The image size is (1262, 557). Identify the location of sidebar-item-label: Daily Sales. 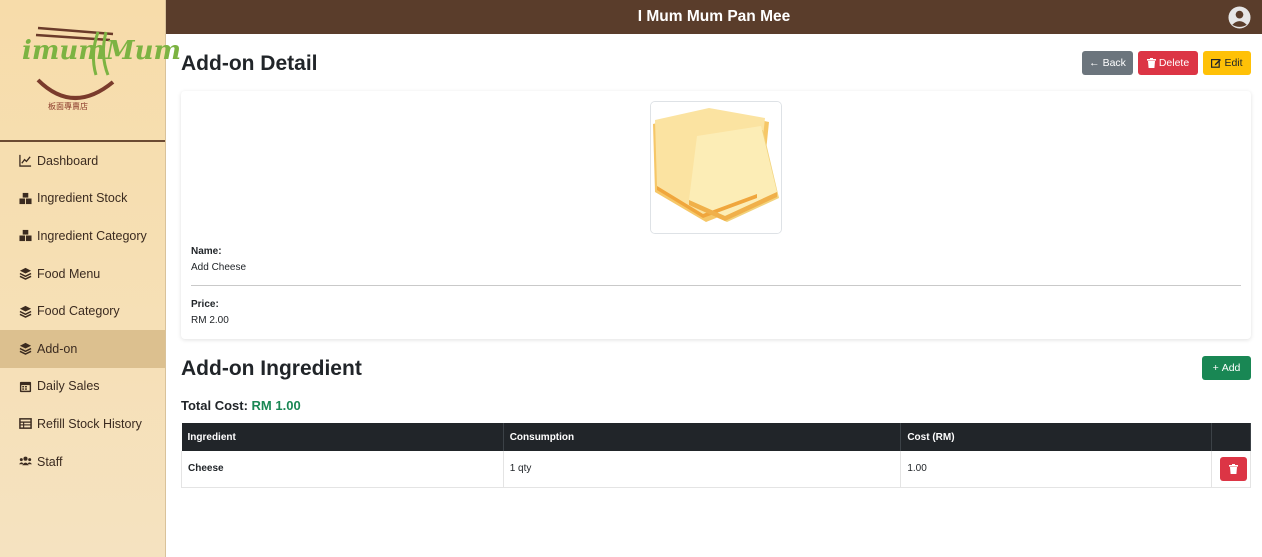
(68, 386).